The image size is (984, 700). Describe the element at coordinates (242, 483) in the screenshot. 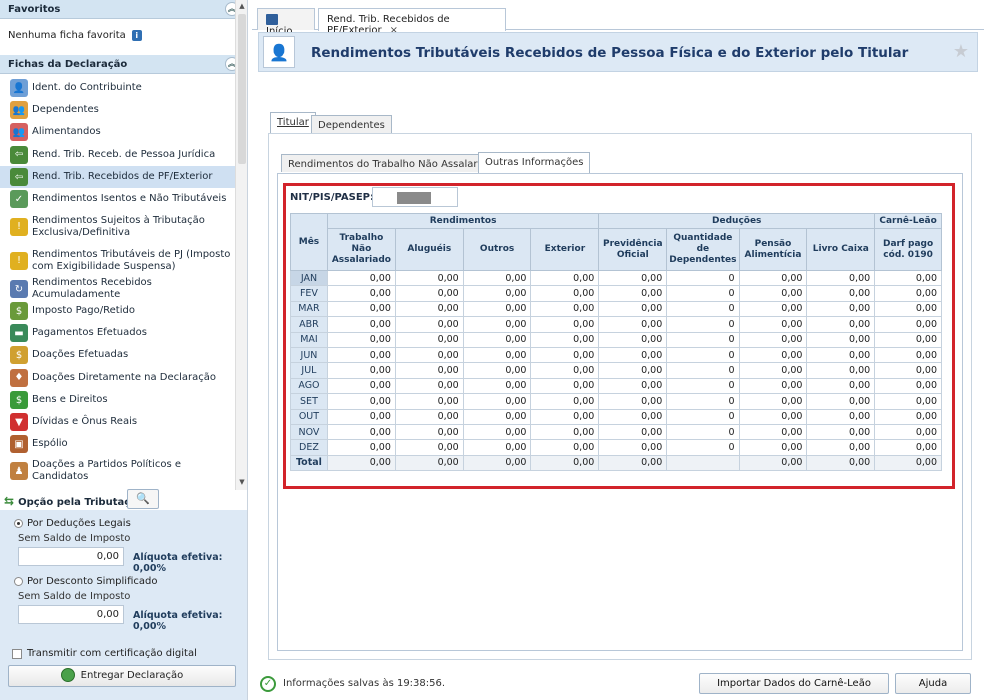

I see `scroll-down-icon: ▼` at that location.